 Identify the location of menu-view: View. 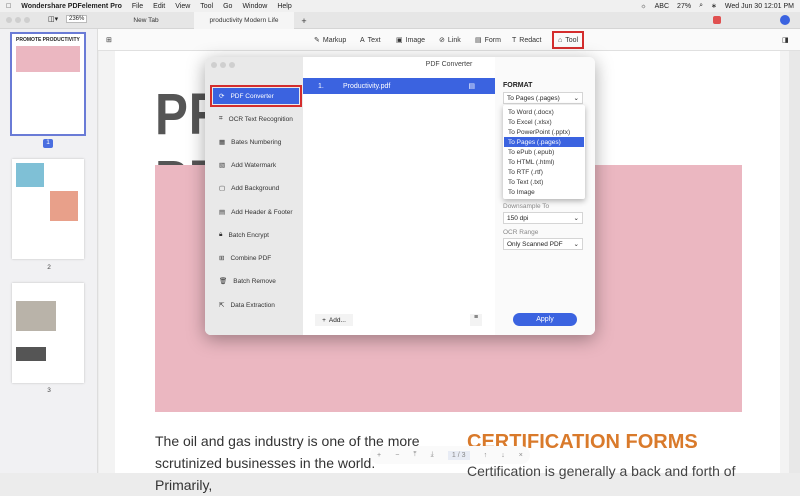
(182, 6).